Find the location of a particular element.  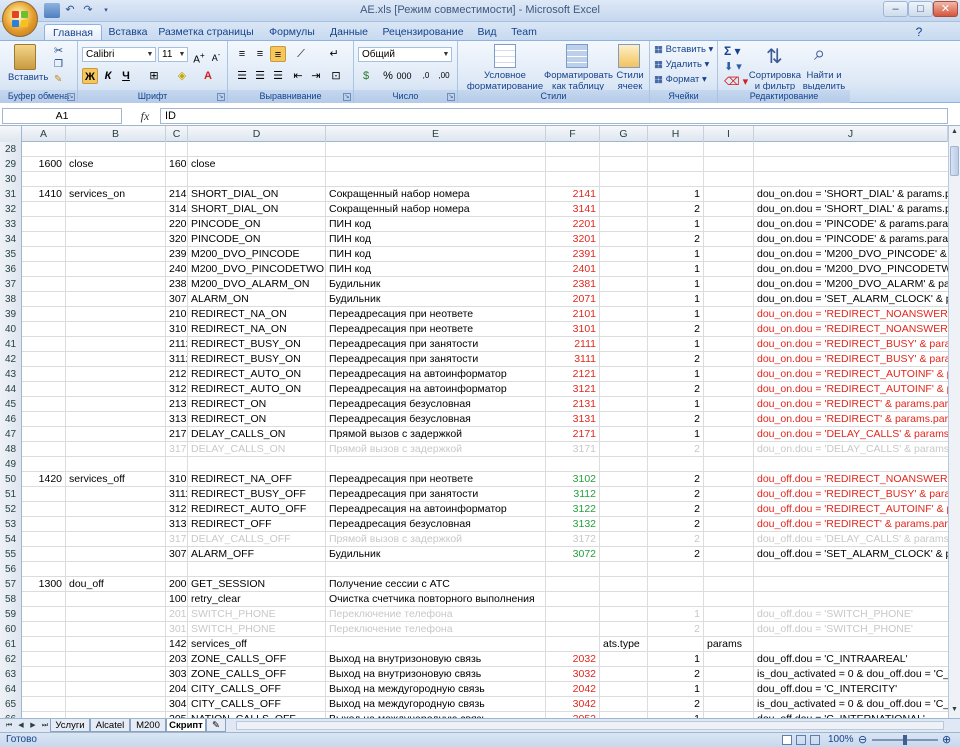

row-header: 63 is located at coordinates (11, 674).